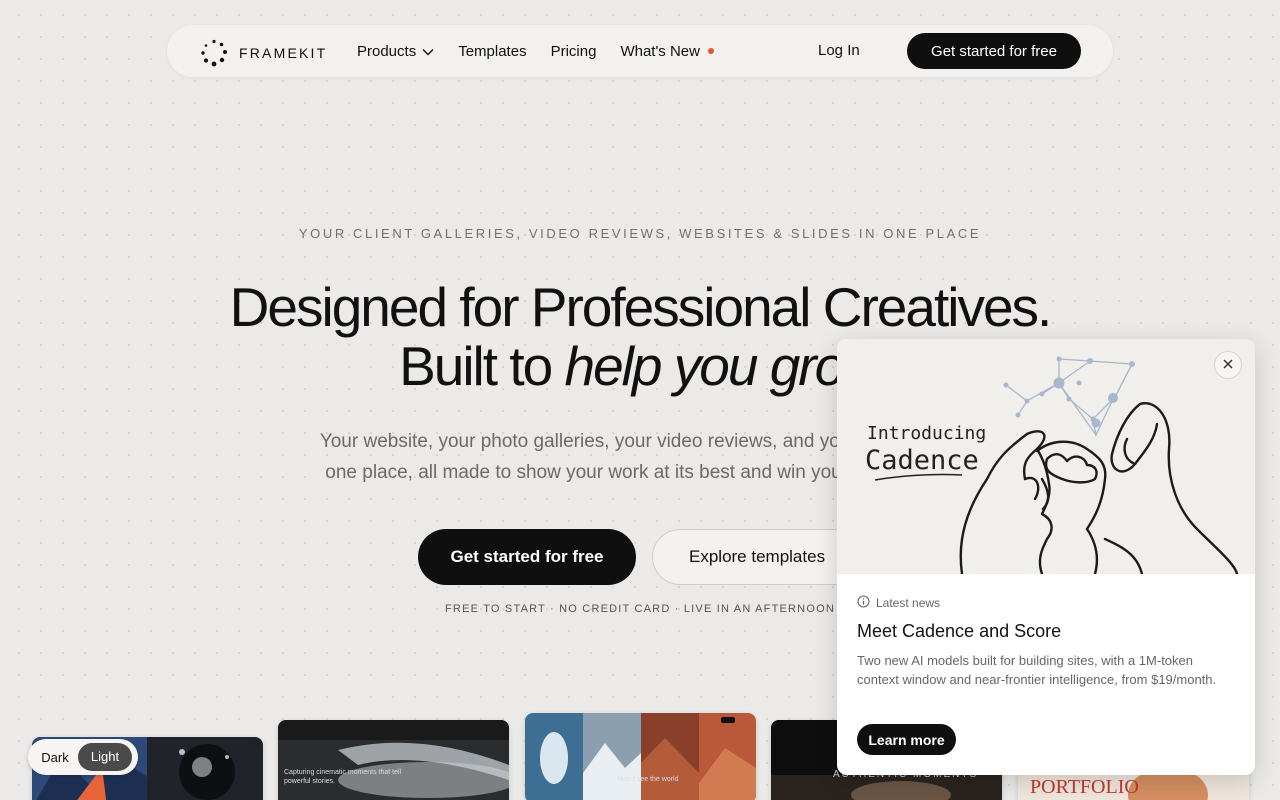 The width and height of the screenshot is (1280, 800). Describe the element at coordinates (105, 757) in the screenshot. I see `theme-light-option: Light` at that location.